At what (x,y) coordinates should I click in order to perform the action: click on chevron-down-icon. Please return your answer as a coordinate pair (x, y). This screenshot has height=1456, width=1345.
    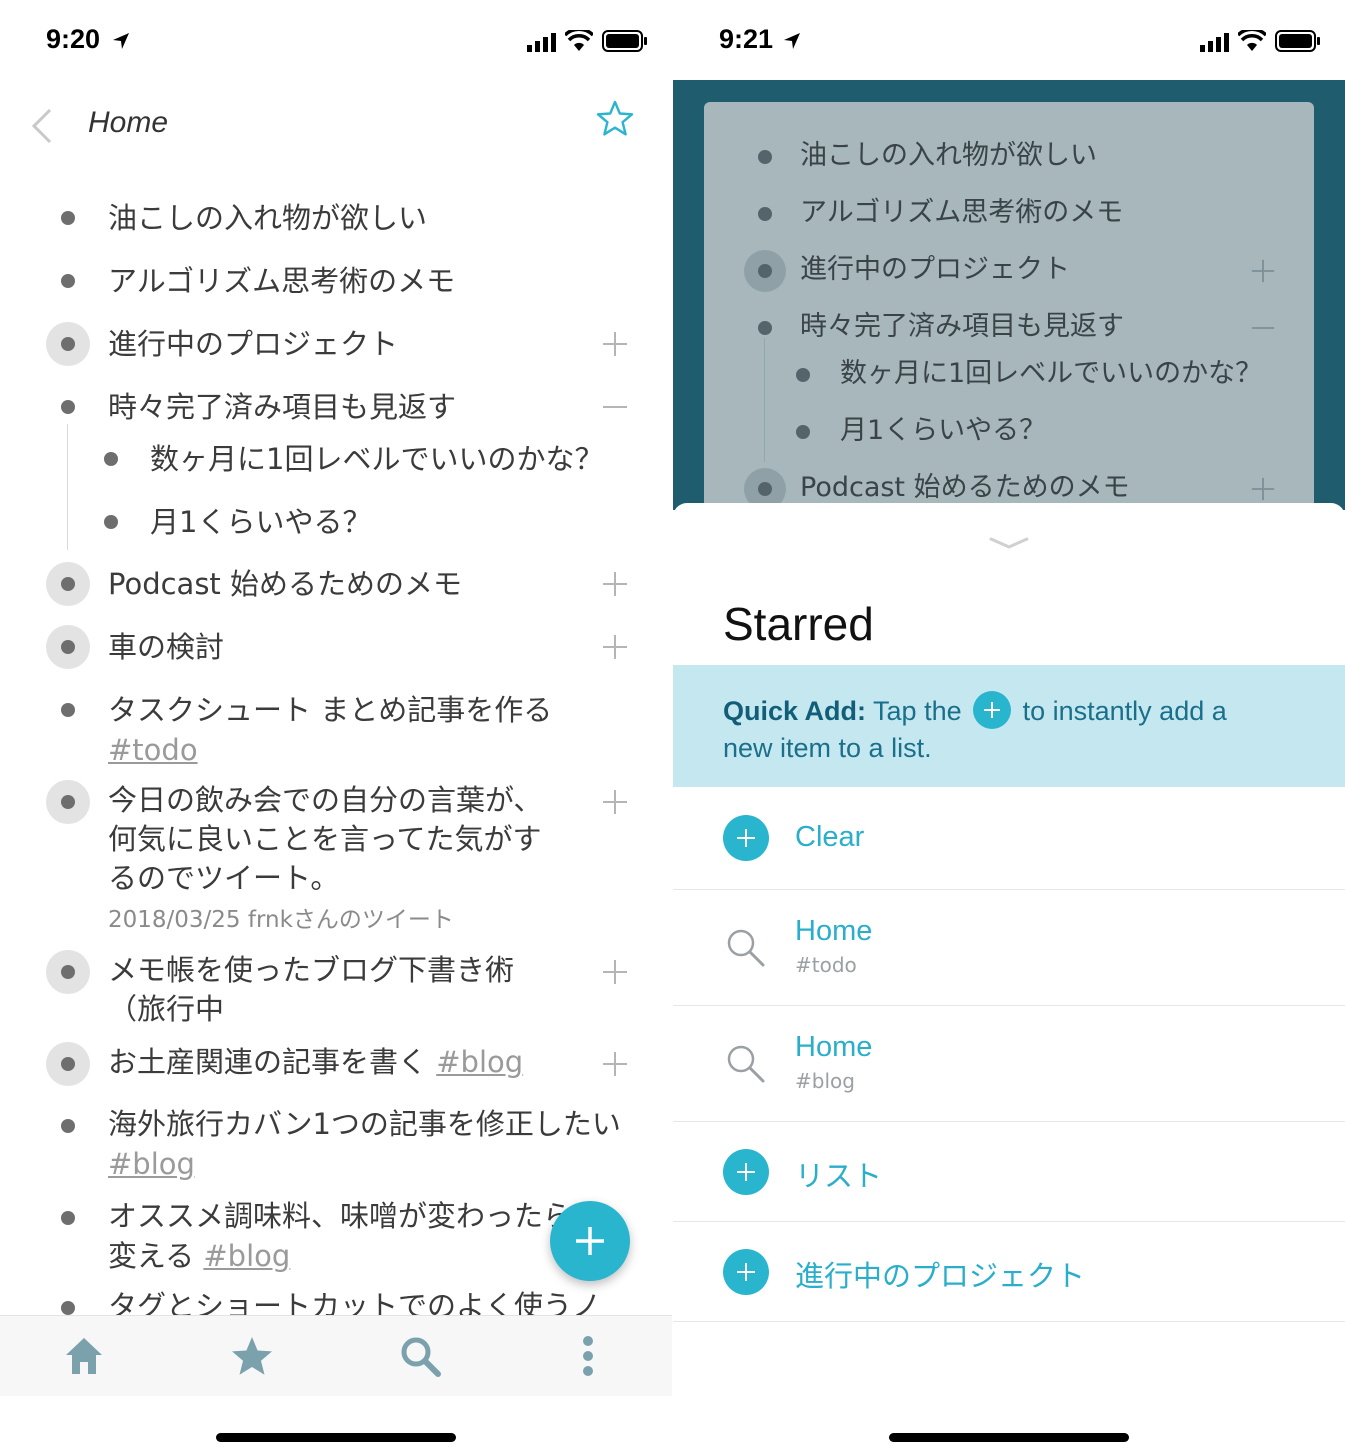
    Looking at the image, I should click on (1009, 543).